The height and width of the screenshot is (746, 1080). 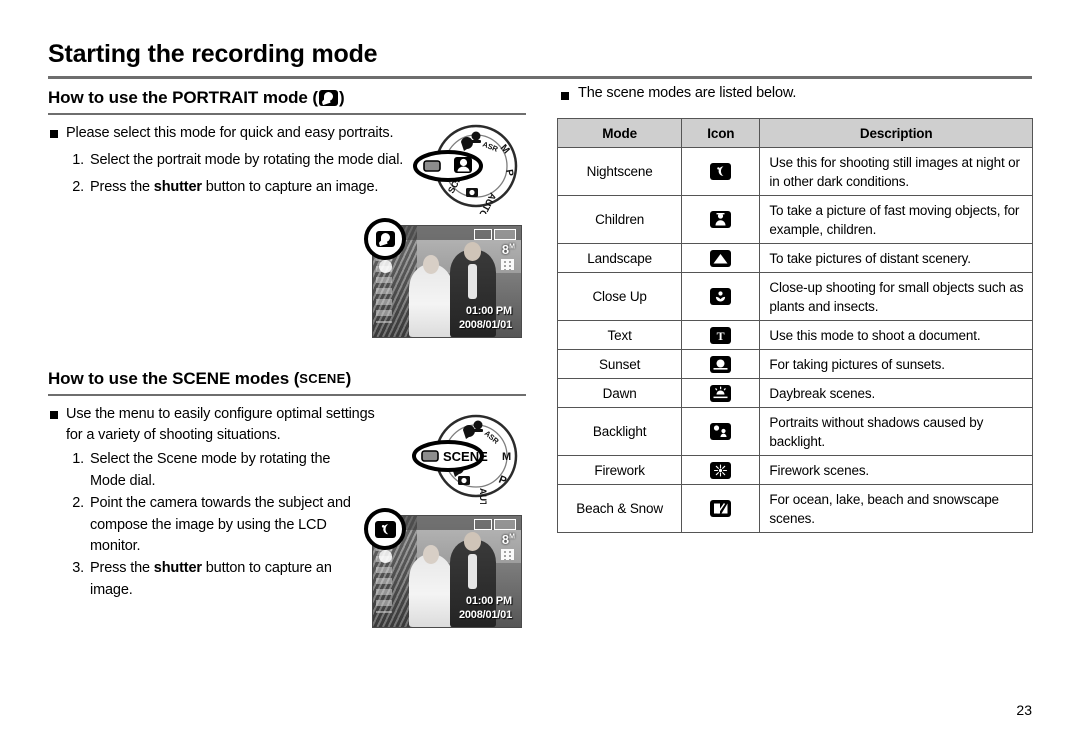 I want to click on mode-description: Use this mode to shoot a document., so click(x=896, y=335).